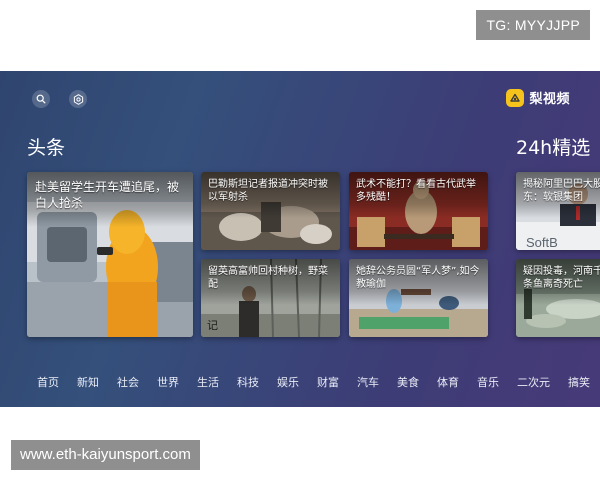  I want to click on nav-item-finance: 财富, so click(328, 382).